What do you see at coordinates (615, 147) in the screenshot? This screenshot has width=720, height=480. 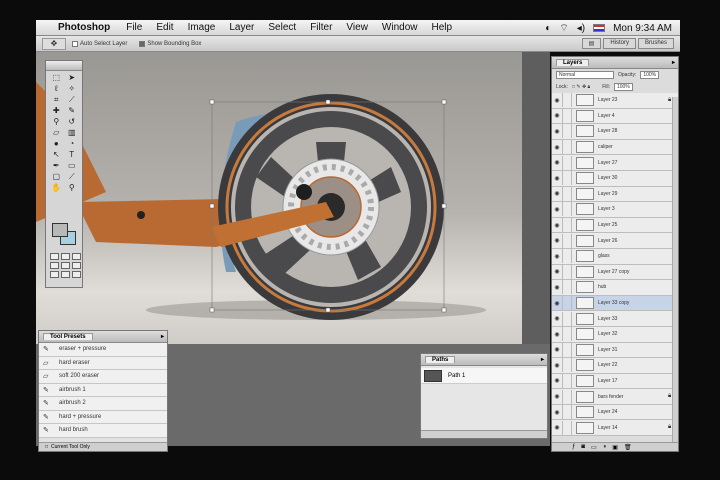 I see `layer-row: ◉ caliper` at bounding box center [615, 147].